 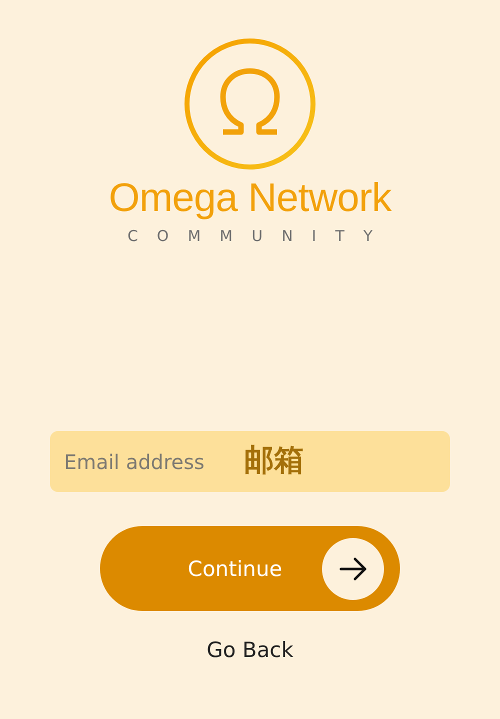 I want to click on omega-logo-icon, so click(x=250, y=104).